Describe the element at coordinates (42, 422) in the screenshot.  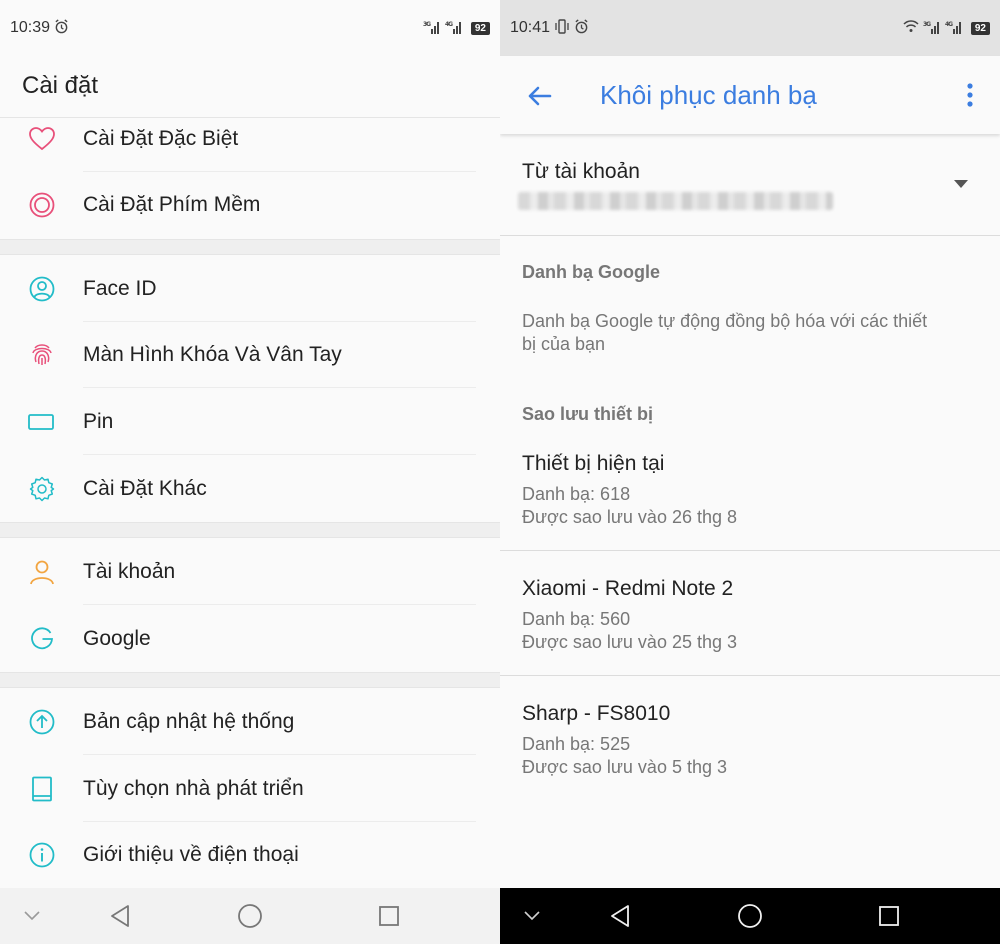
I see `battery-icon` at that location.